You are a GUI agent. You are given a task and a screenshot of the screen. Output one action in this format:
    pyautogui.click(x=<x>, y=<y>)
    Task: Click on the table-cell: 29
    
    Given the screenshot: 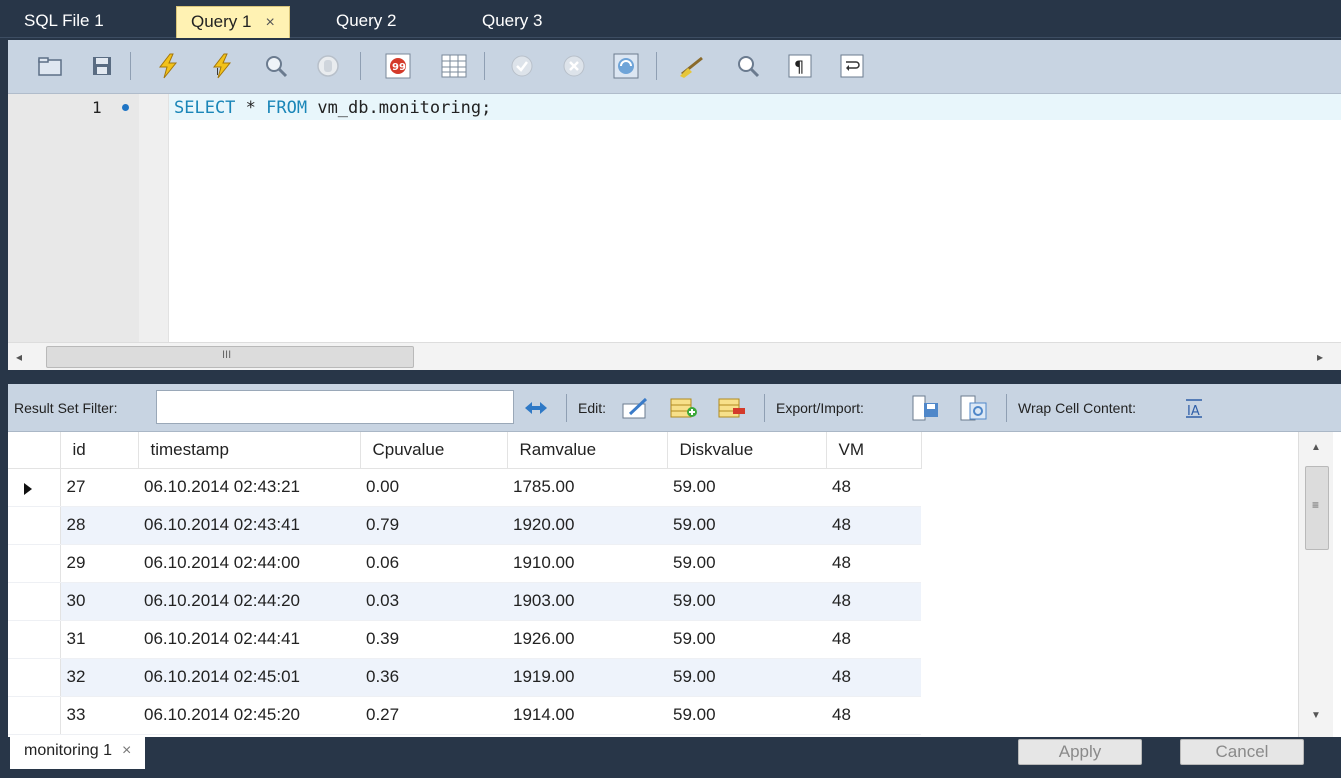 What is the action you would take?
    pyautogui.click(x=99, y=563)
    